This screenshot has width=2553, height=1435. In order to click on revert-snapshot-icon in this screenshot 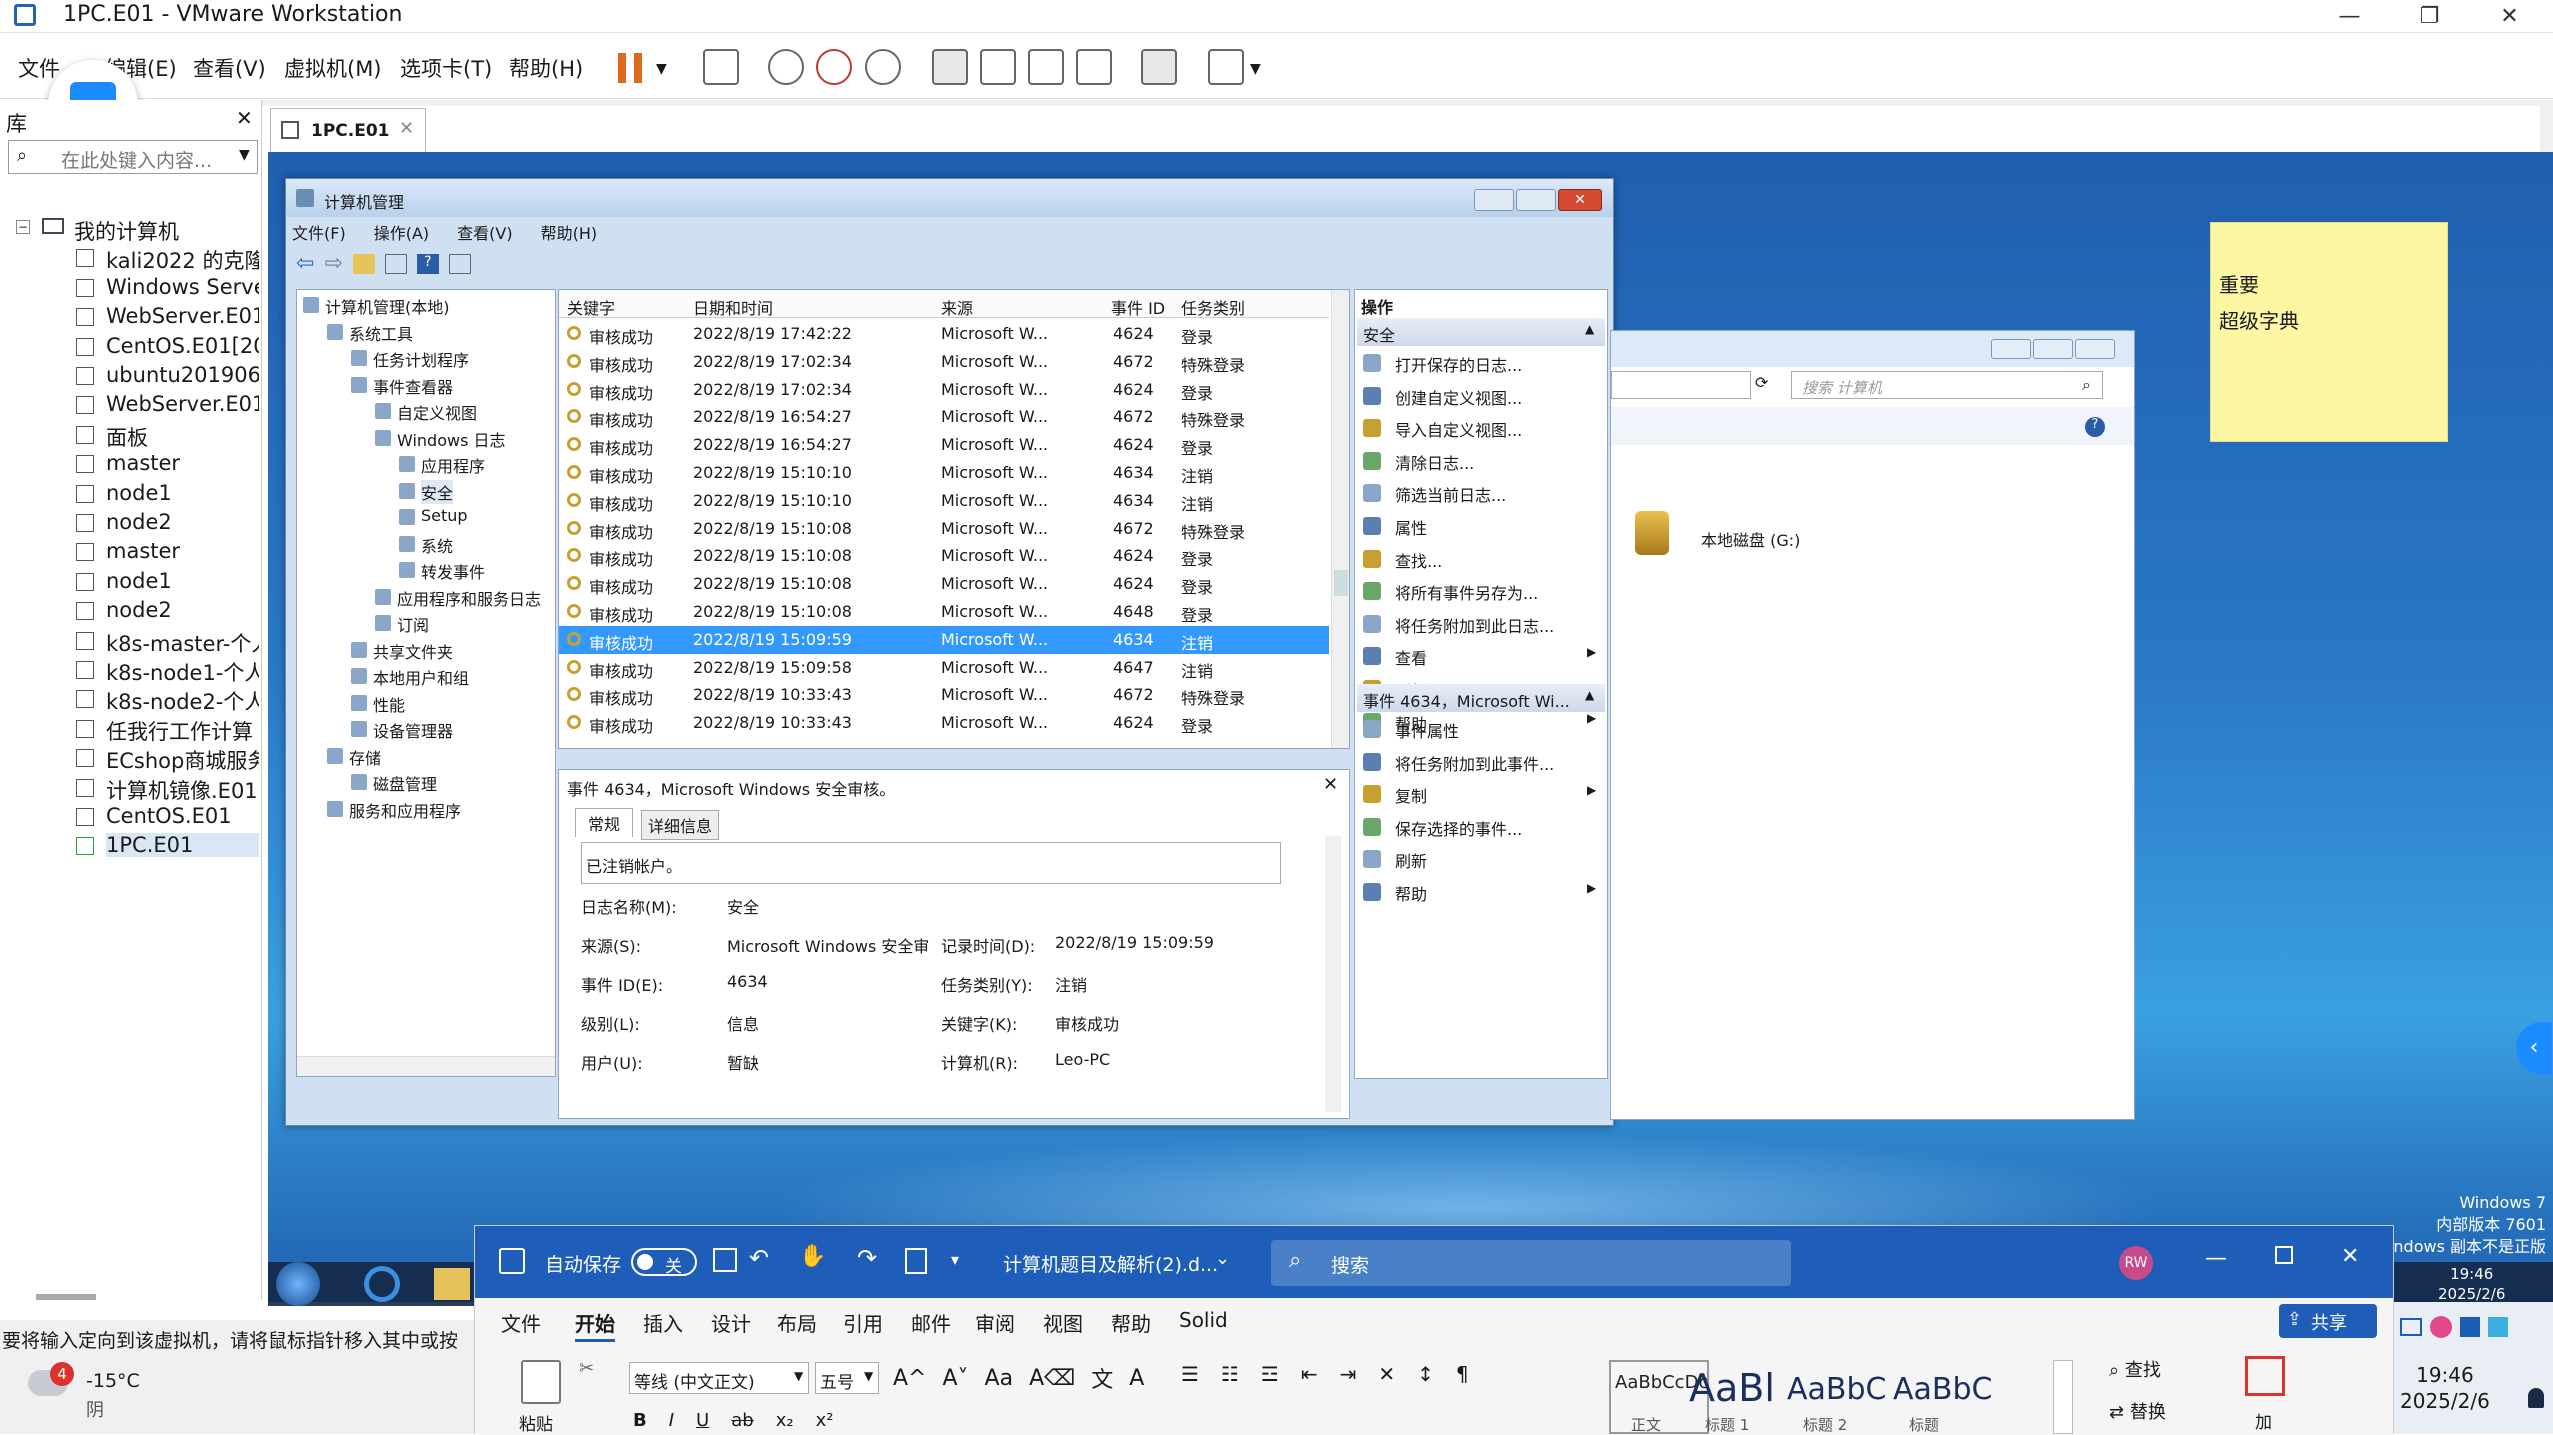, I will do `click(834, 67)`.